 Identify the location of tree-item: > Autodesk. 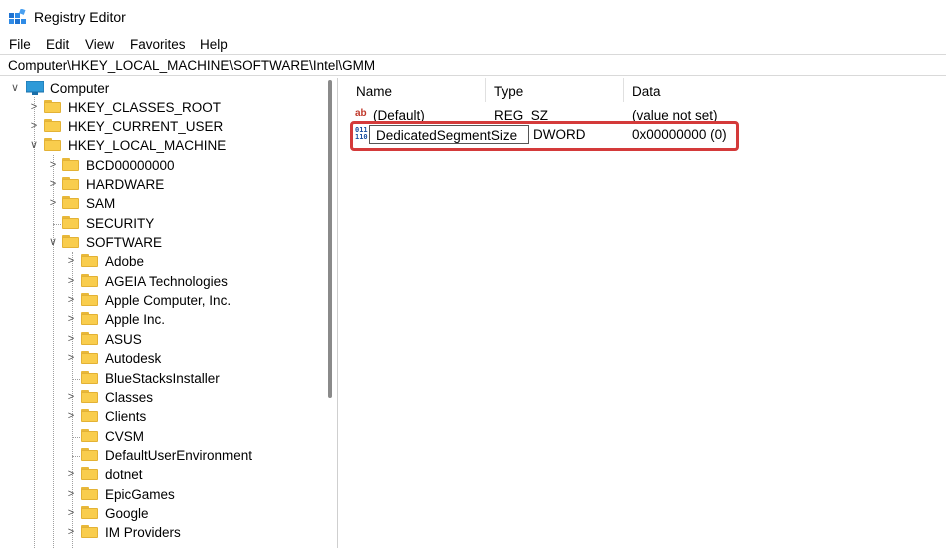
(160, 358).